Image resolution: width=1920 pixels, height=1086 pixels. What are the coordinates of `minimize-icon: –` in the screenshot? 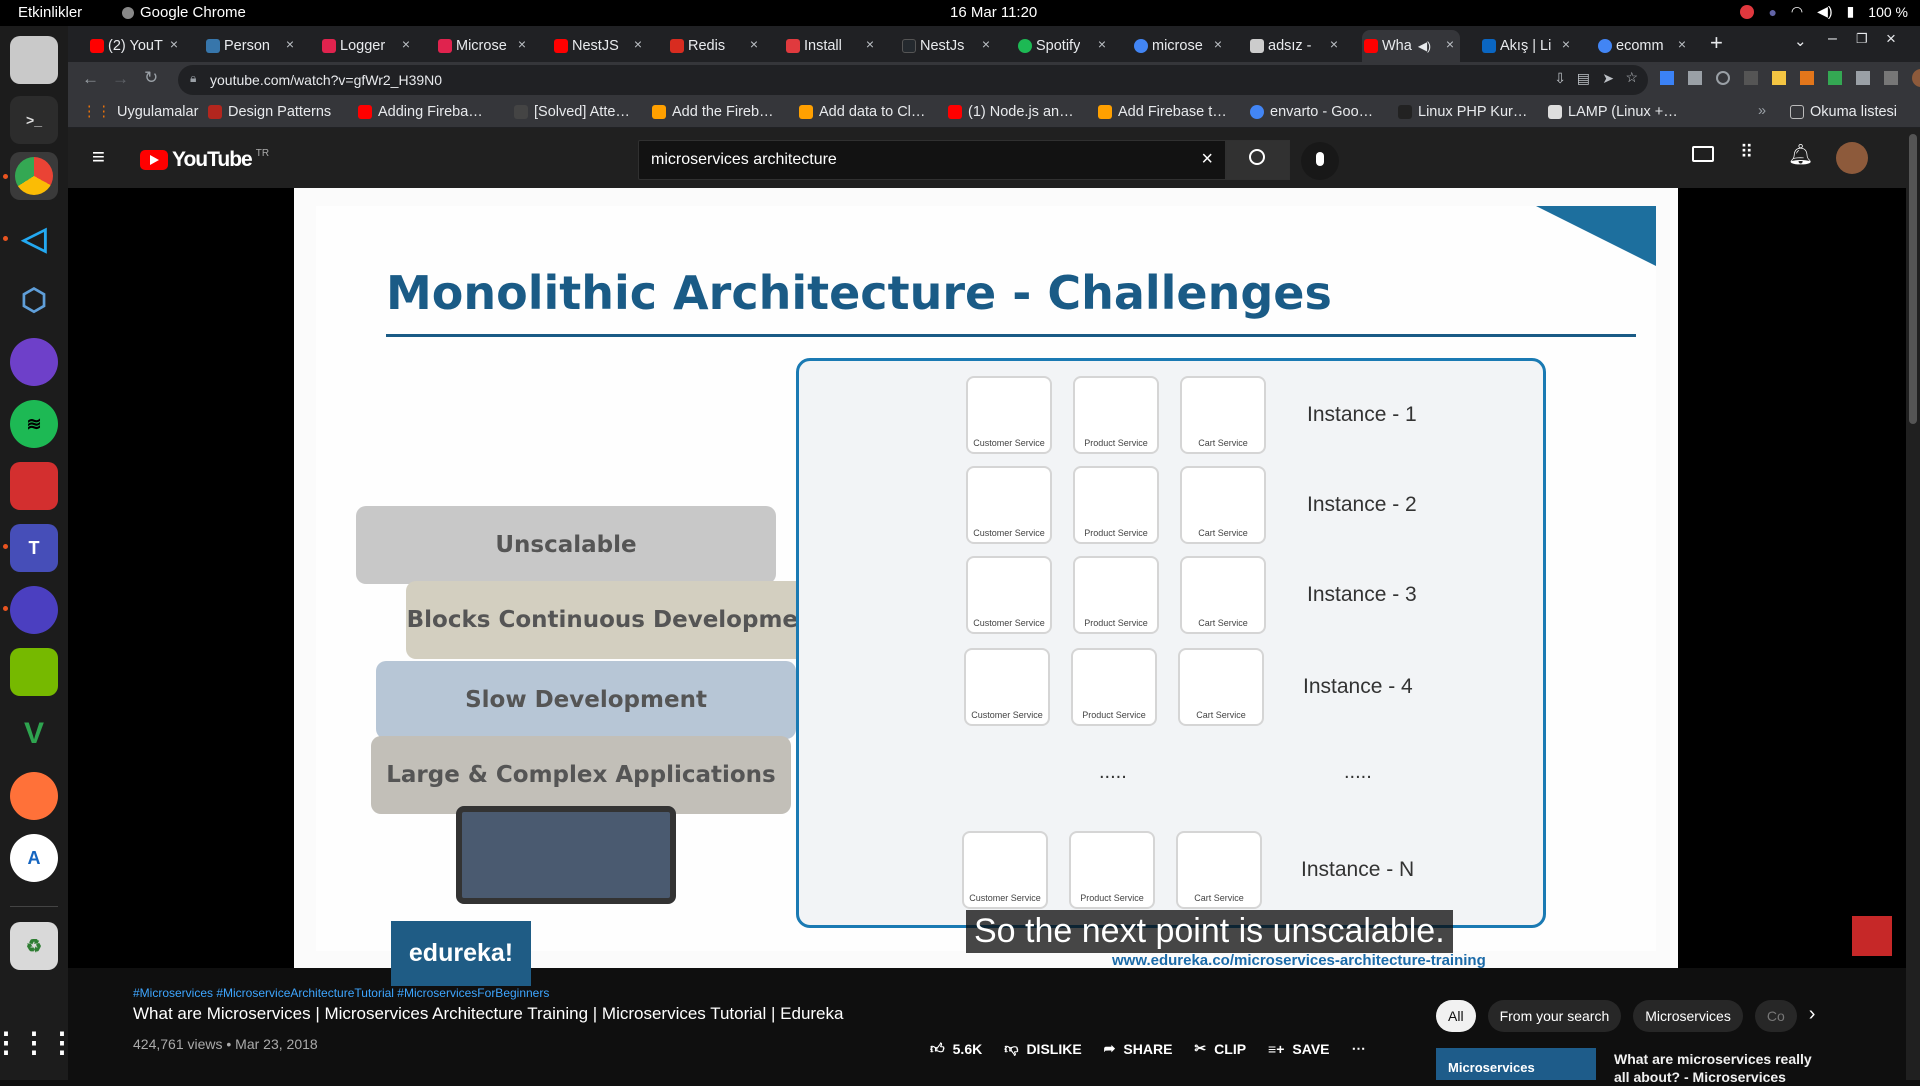 It's located at (1832, 39).